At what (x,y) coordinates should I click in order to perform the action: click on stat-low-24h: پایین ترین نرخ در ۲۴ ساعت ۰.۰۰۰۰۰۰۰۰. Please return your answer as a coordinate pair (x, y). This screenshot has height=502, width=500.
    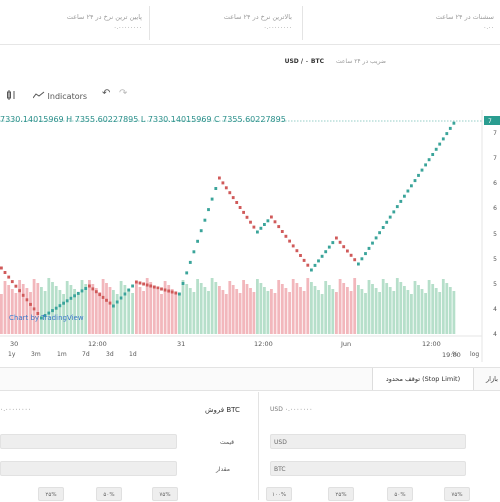
    Looking at the image, I should click on (74, 22).